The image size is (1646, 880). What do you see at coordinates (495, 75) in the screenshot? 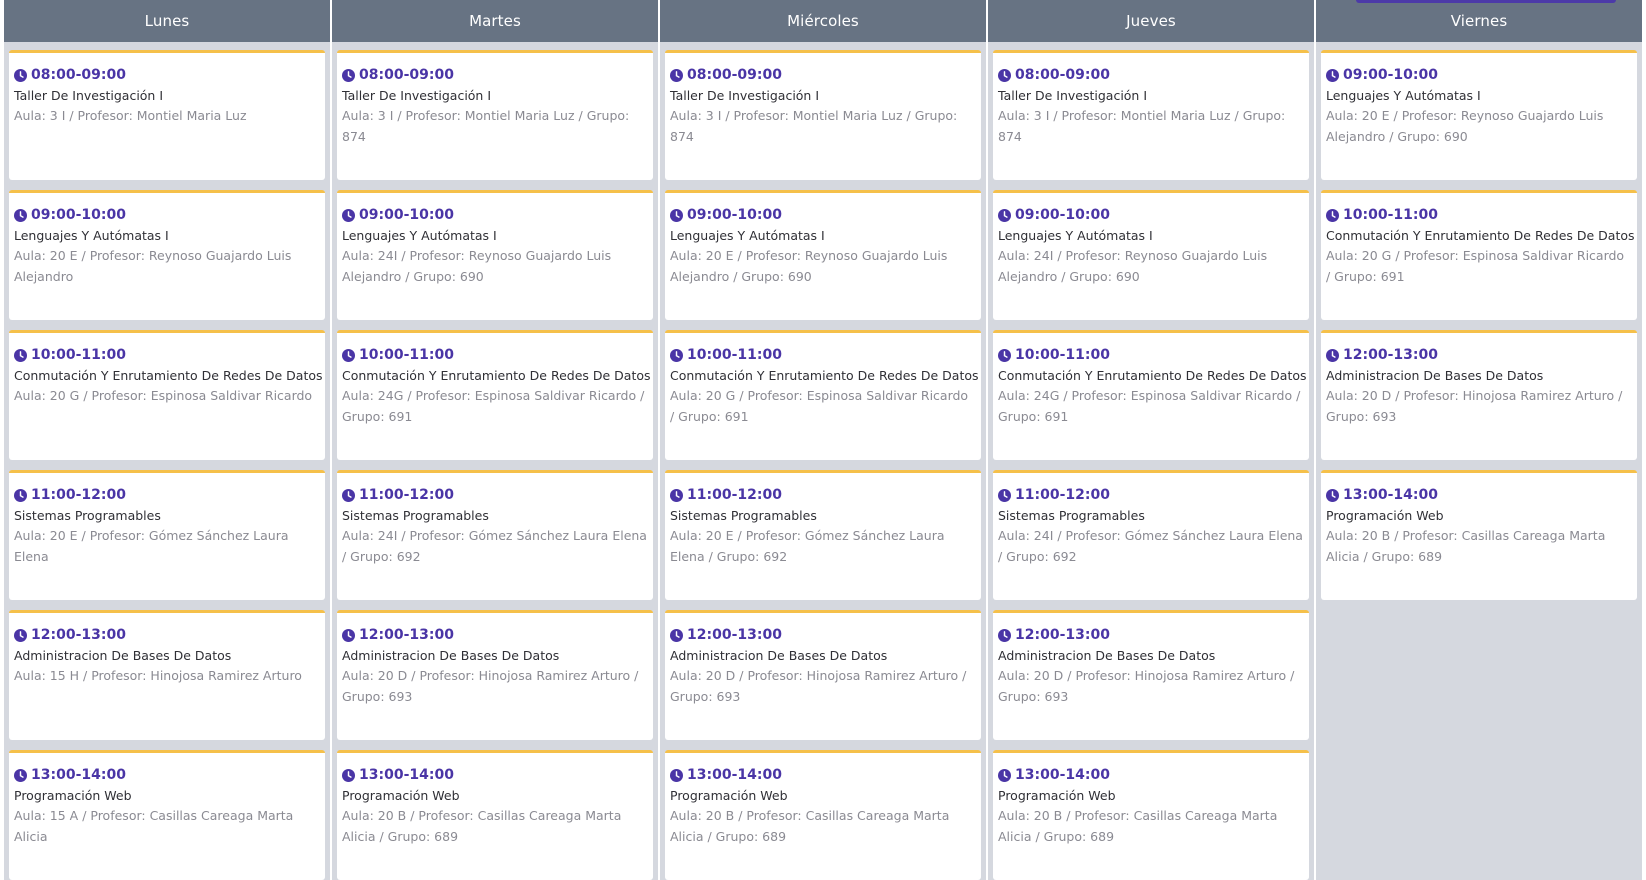
I see `class-time-row: 08:00-09:00` at bounding box center [495, 75].